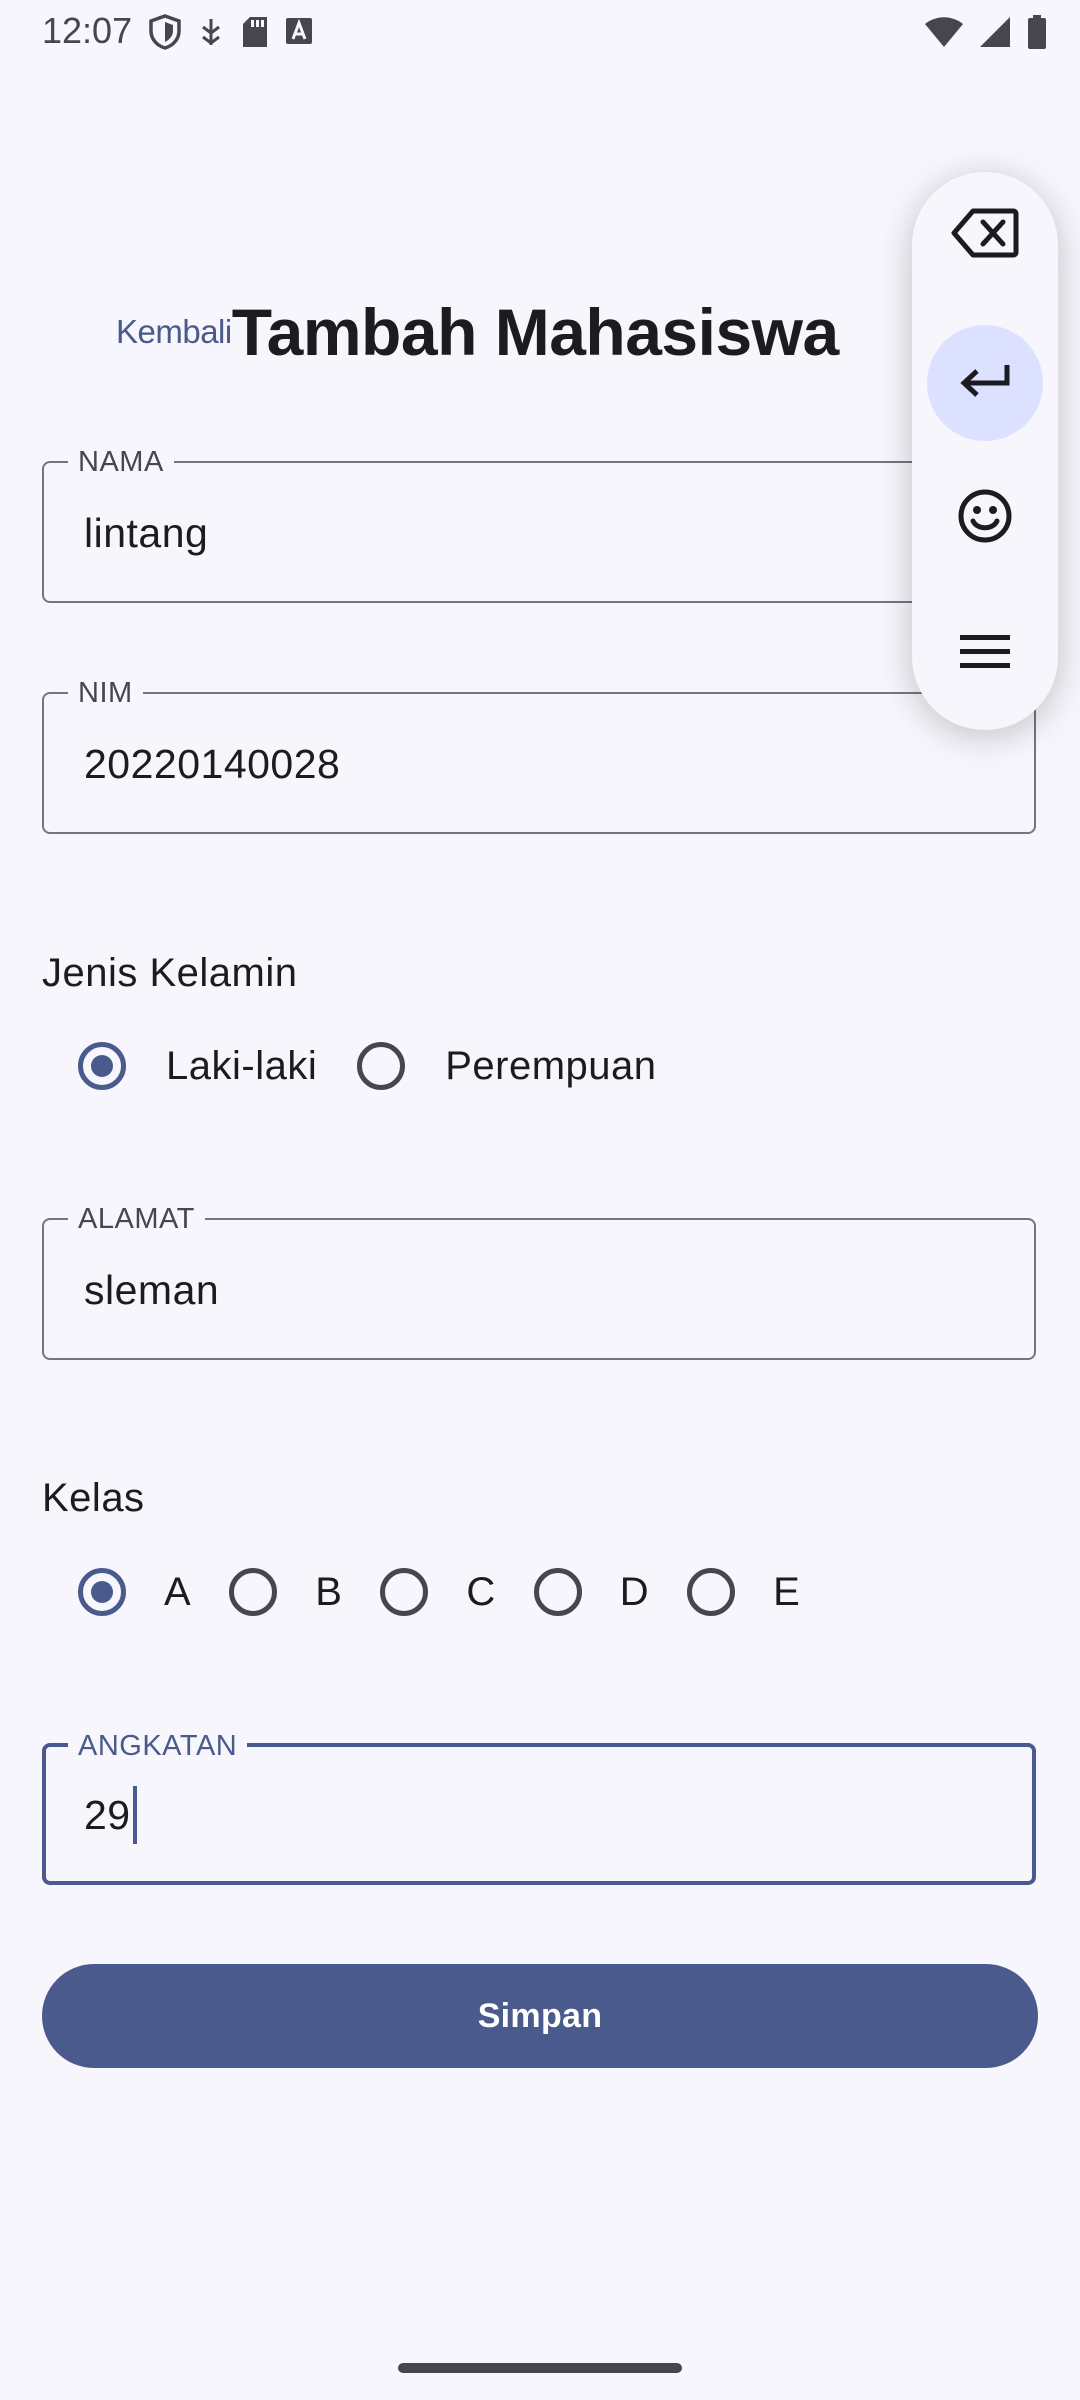 This screenshot has height=2400, width=1080. I want to click on radio-perempuan: Perempuan, so click(526, 1066).